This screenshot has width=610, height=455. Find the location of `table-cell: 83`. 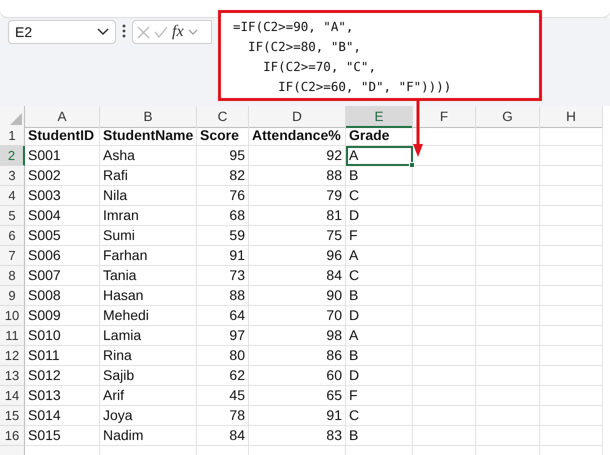

table-cell: 83 is located at coordinates (297, 436).